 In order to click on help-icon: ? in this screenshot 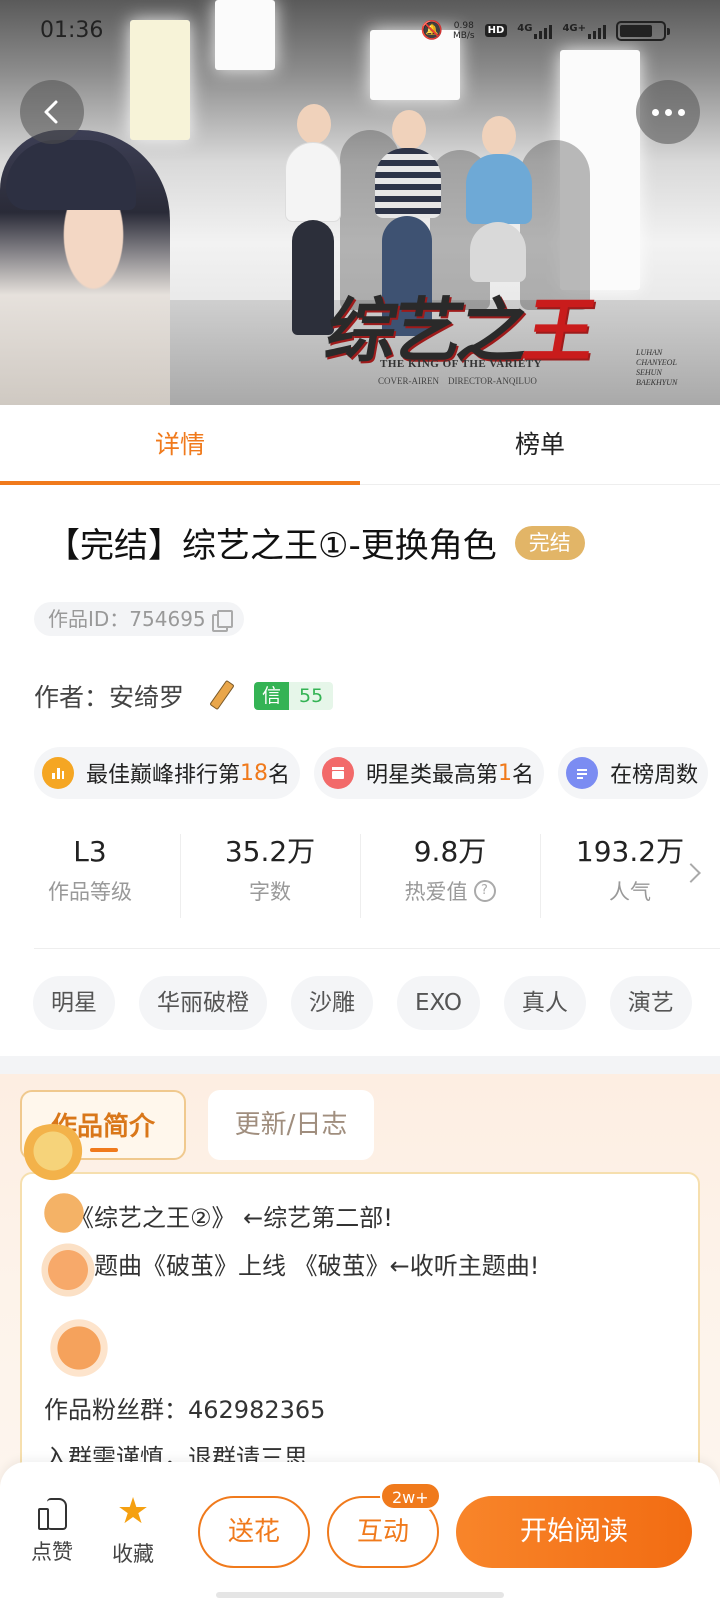, I will do `click(484, 891)`.